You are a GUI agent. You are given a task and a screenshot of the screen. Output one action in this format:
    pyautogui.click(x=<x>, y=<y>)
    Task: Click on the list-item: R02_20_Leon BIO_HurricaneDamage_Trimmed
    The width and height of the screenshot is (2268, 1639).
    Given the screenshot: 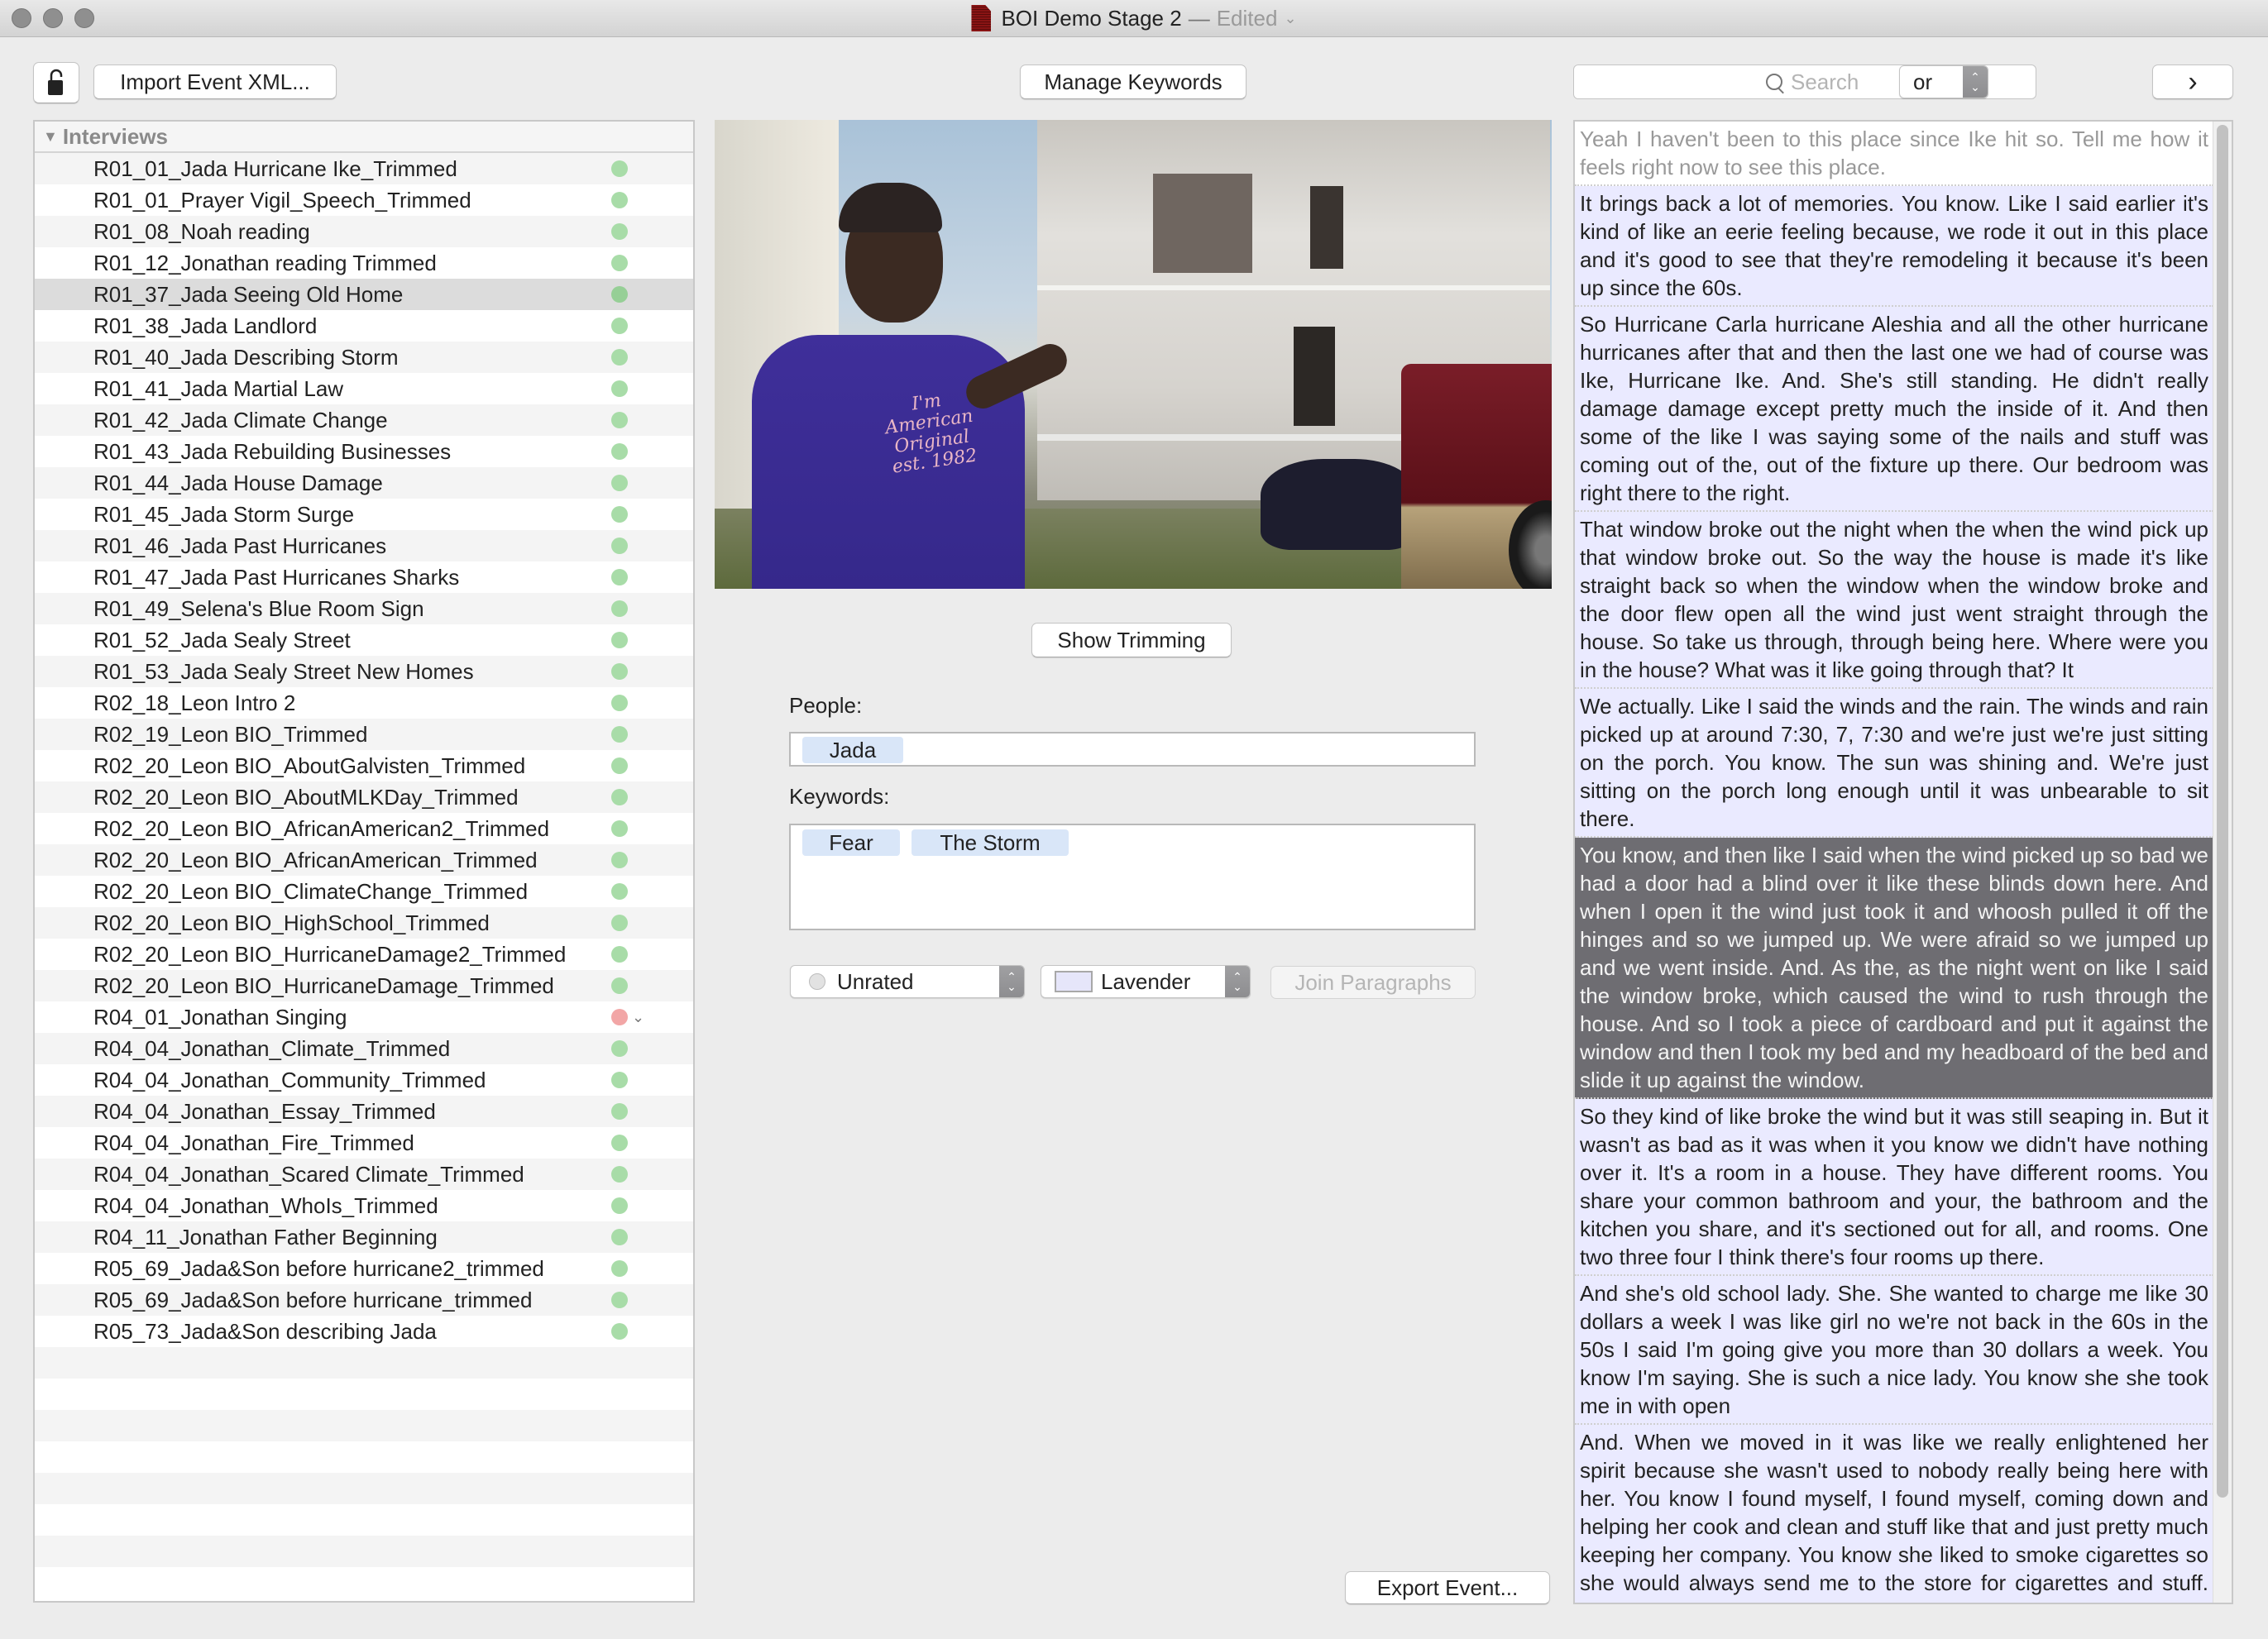 What is the action you would take?
    pyautogui.click(x=364, y=985)
    